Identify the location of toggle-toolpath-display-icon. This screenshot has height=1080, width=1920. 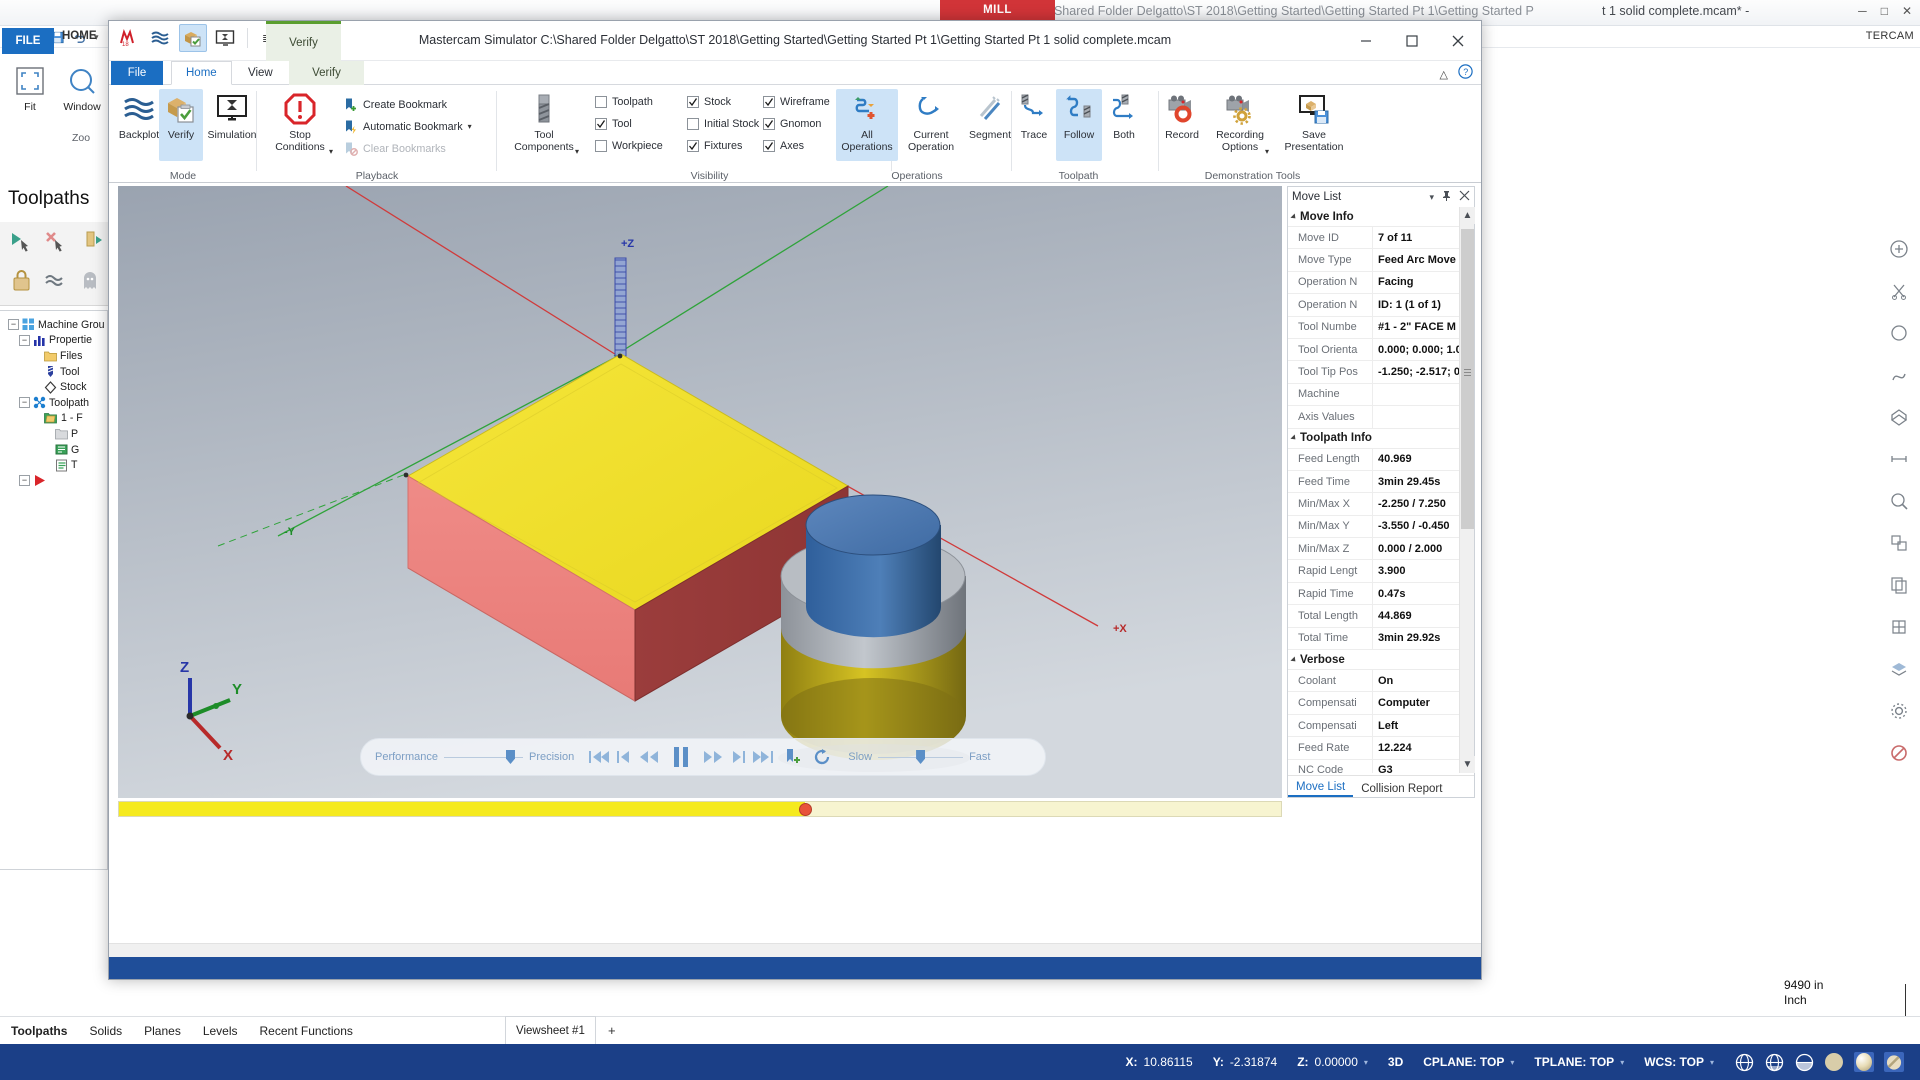
(56, 280).